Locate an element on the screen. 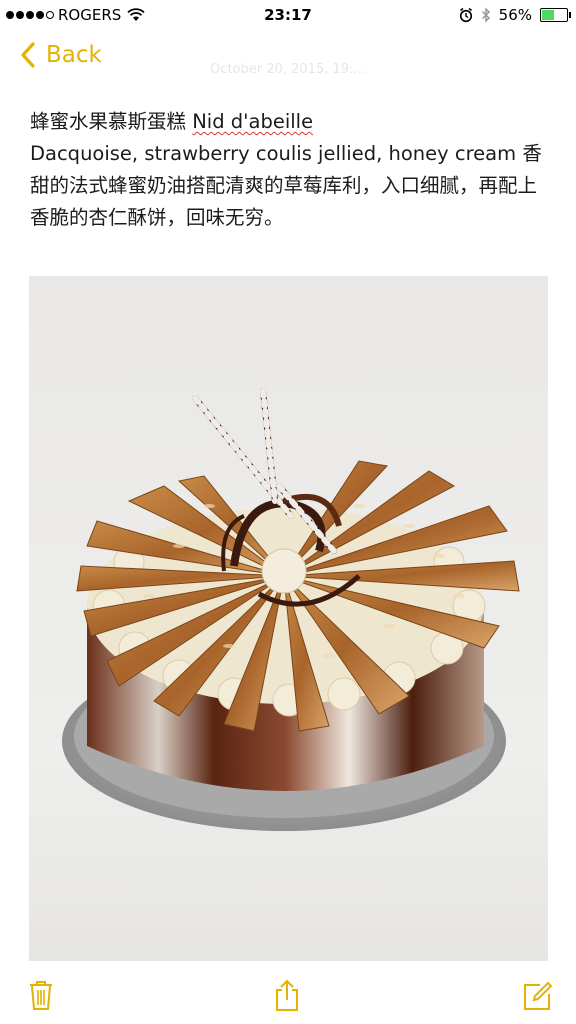 This screenshot has width=576, height=1024. compose-icon is located at coordinates (538, 995).